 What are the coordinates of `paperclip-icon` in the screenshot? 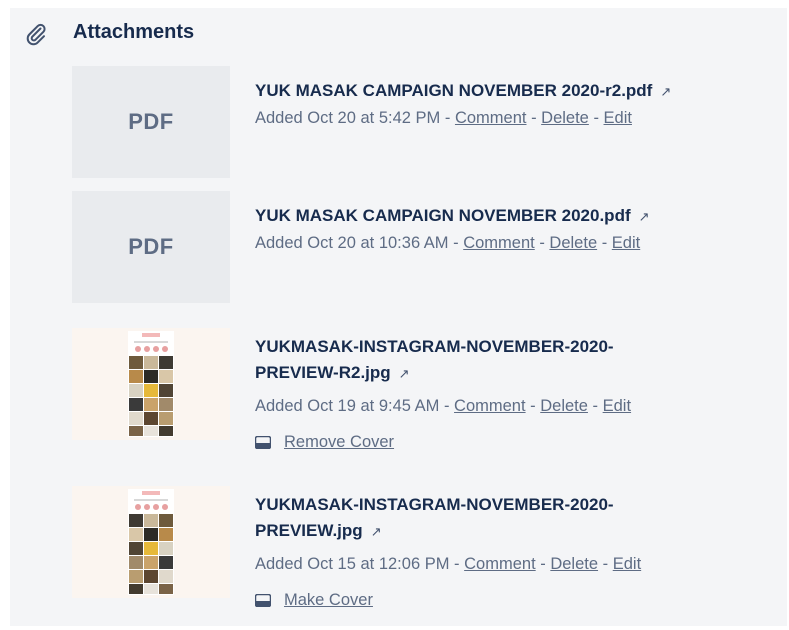 It's located at (36, 34).